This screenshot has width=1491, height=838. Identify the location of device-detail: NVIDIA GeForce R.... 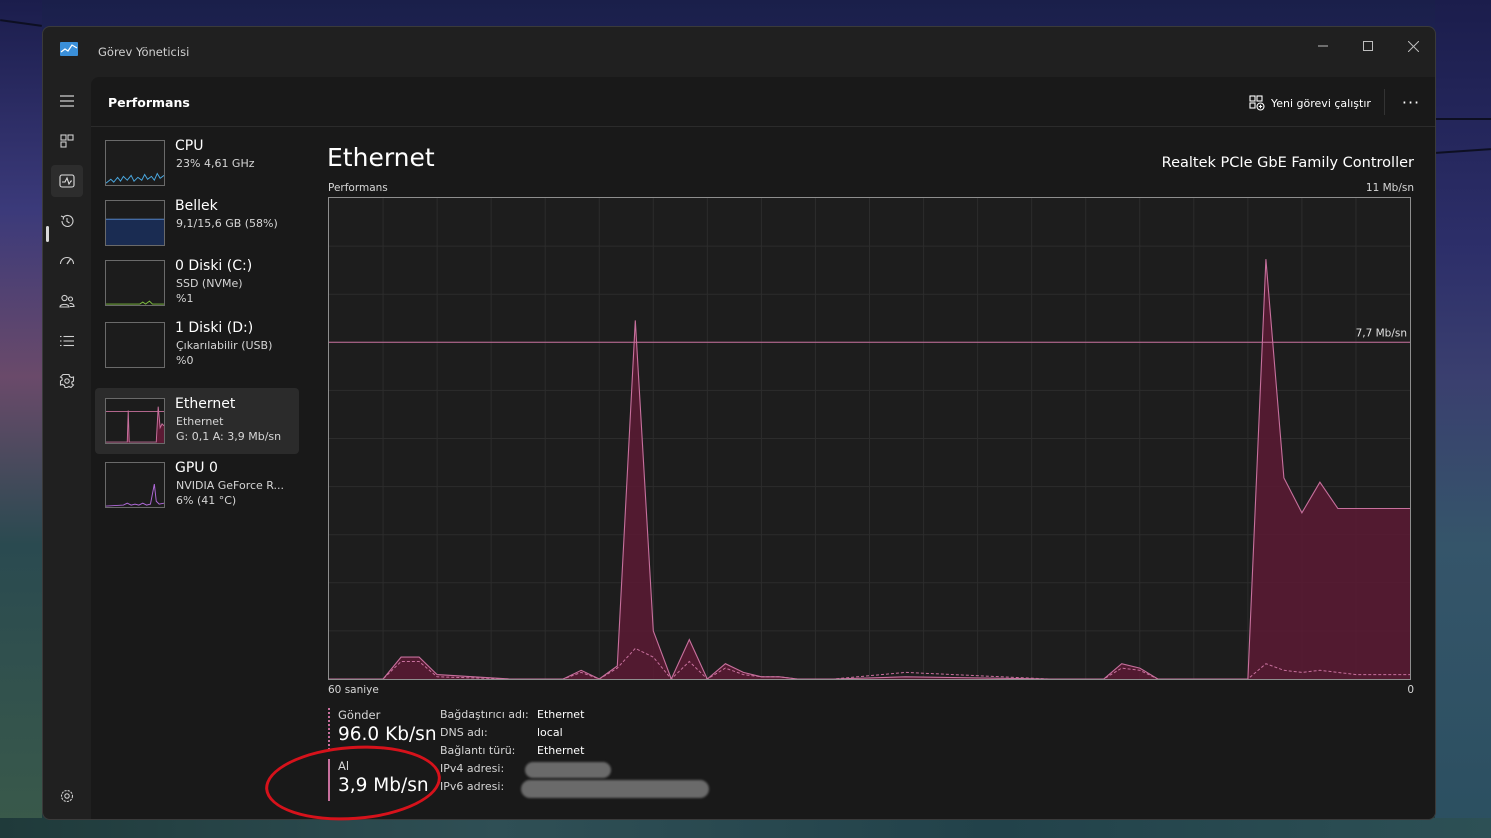
(230, 485).